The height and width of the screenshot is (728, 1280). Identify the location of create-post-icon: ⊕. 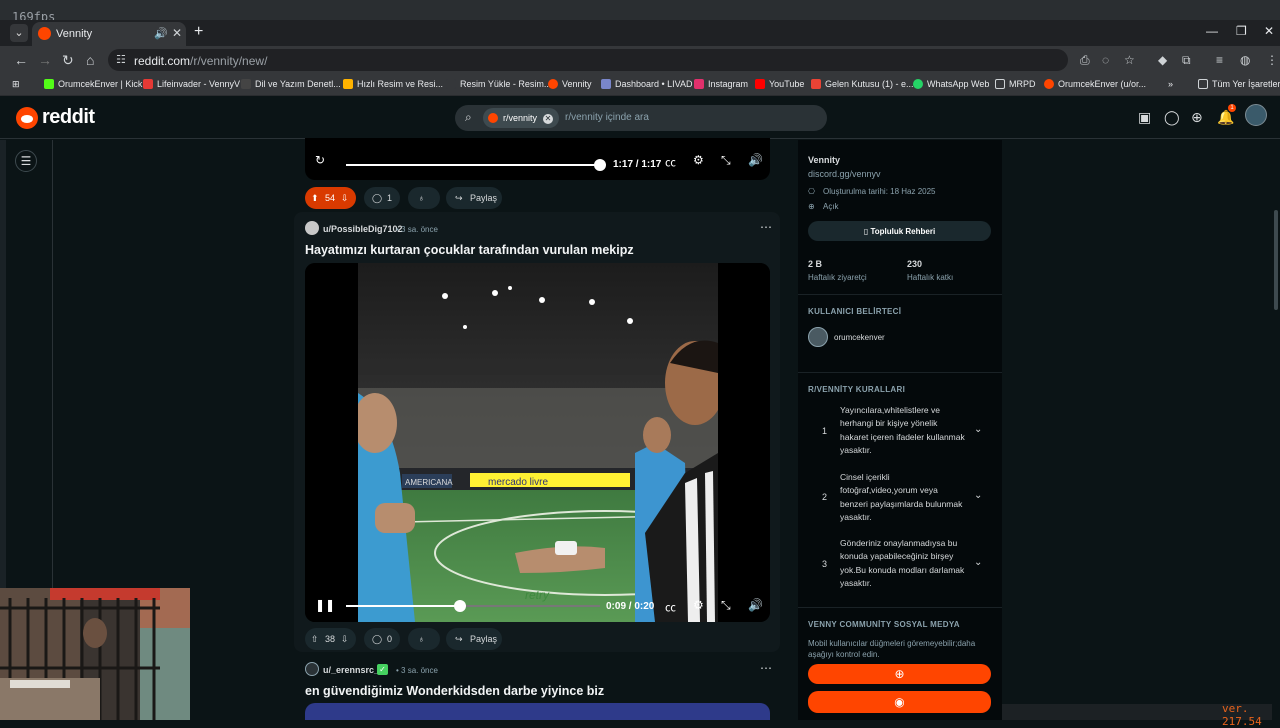
(1197, 117).